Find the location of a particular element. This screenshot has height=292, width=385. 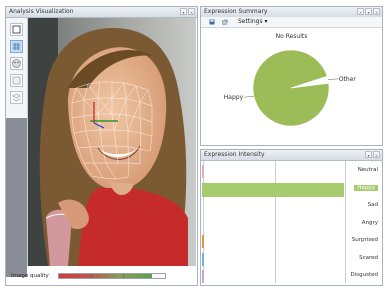

intensity-label-happy: Happy is located at coordinates (366, 187).